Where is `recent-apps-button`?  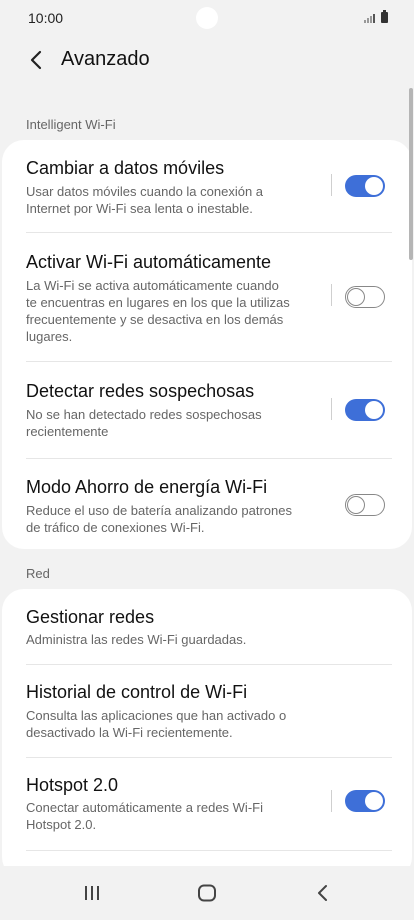
recent-apps-button is located at coordinates (92, 893).